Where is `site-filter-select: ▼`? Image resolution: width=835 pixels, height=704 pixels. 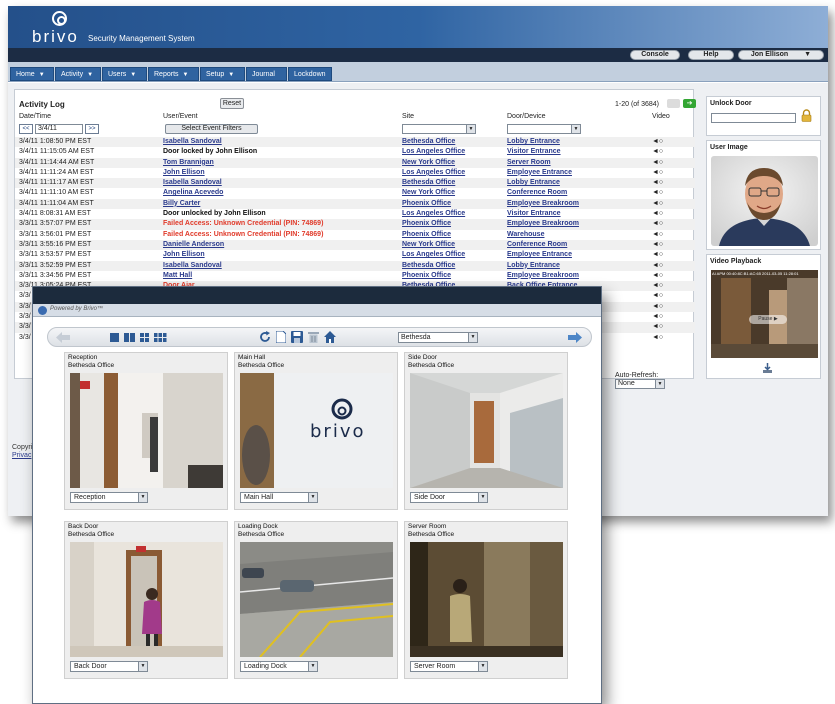
site-filter-select: ▼ is located at coordinates (439, 129).